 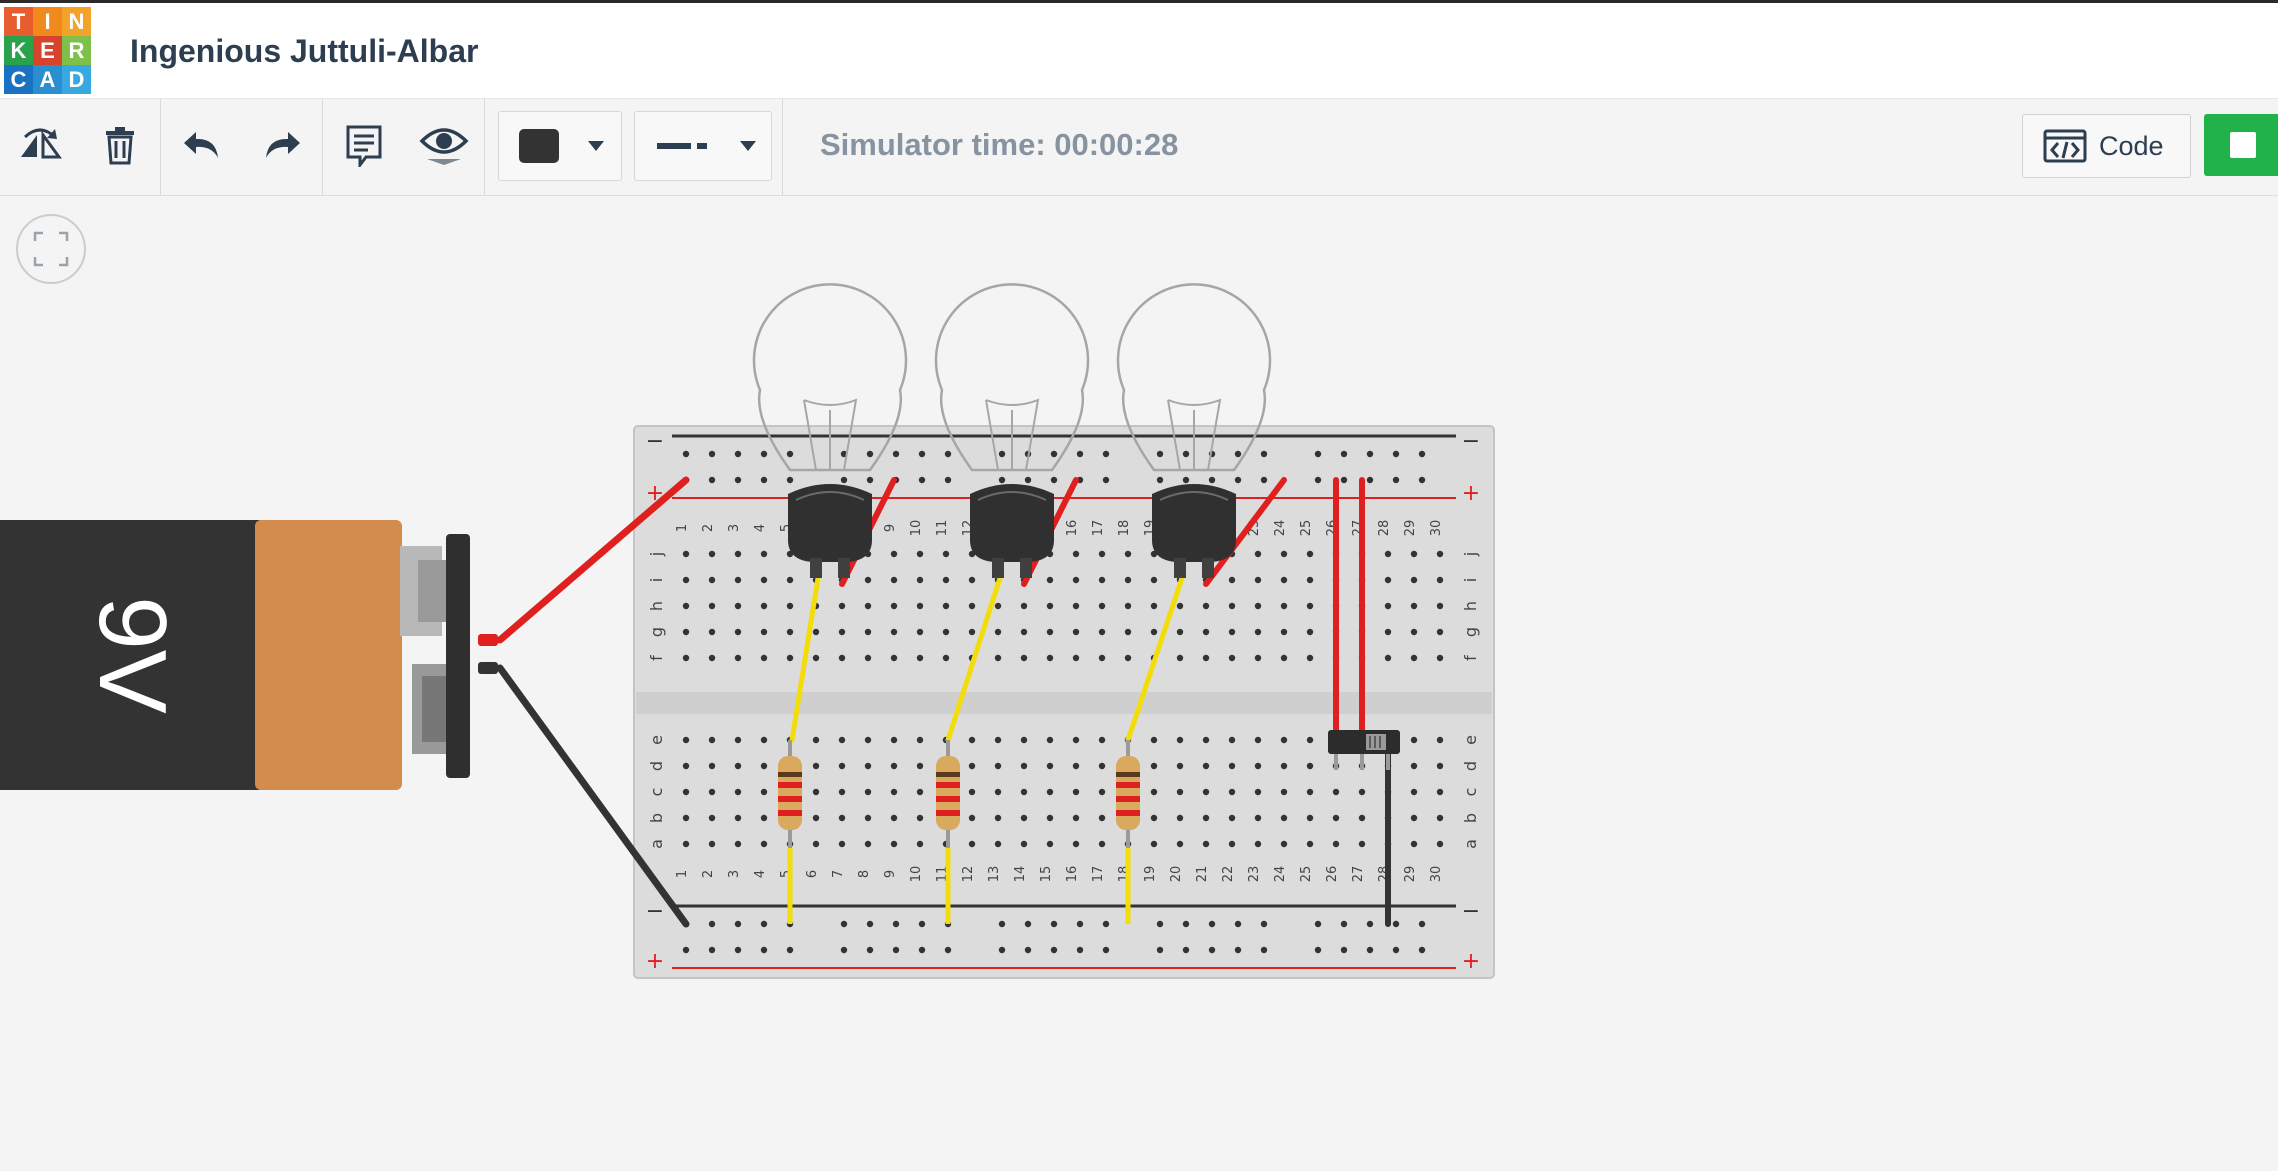 I want to click on row-letter: c, so click(x=656, y=792).